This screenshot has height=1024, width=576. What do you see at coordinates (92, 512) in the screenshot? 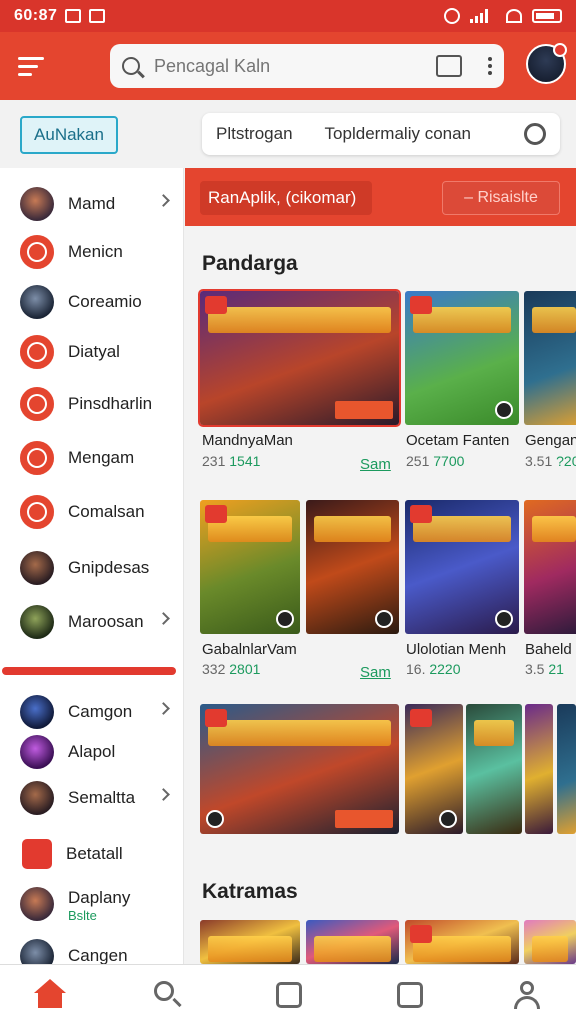
I see `sidebar-item-comalsan: Comalsan` at bounding box center [92, 512].